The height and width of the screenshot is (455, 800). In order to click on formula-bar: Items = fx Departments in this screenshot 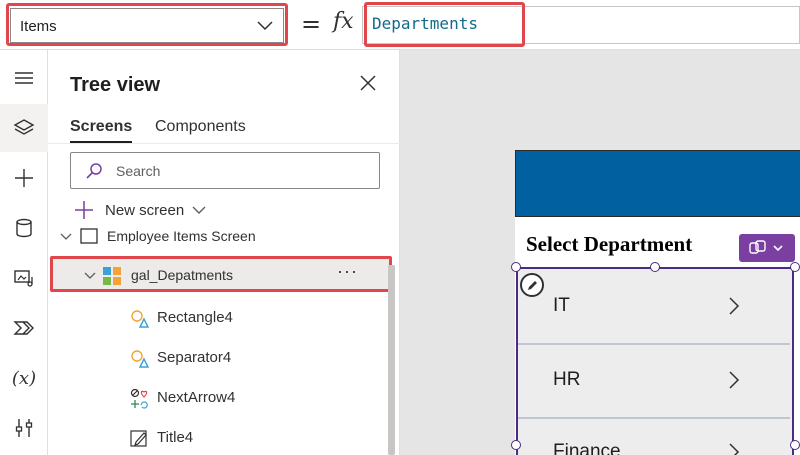, I will do `click(400, 25)`.